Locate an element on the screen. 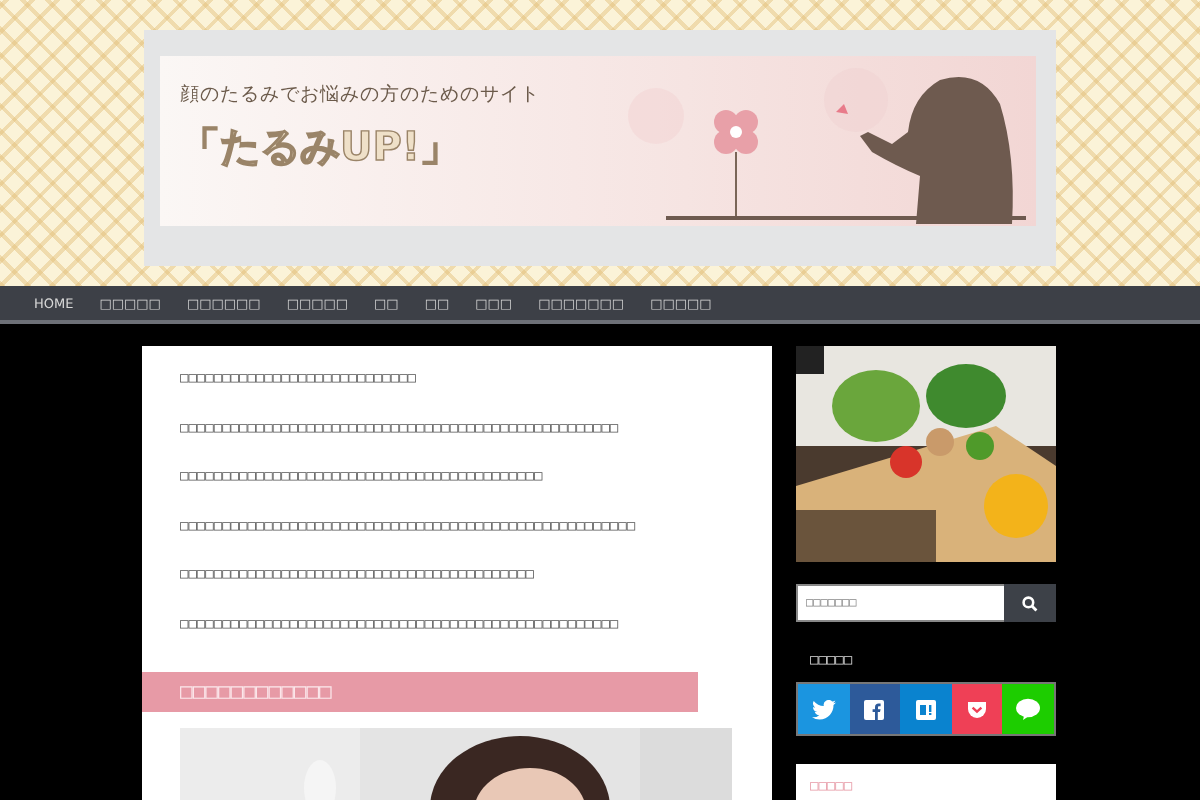  pocket-share-button is located at coordinates (977, 709).